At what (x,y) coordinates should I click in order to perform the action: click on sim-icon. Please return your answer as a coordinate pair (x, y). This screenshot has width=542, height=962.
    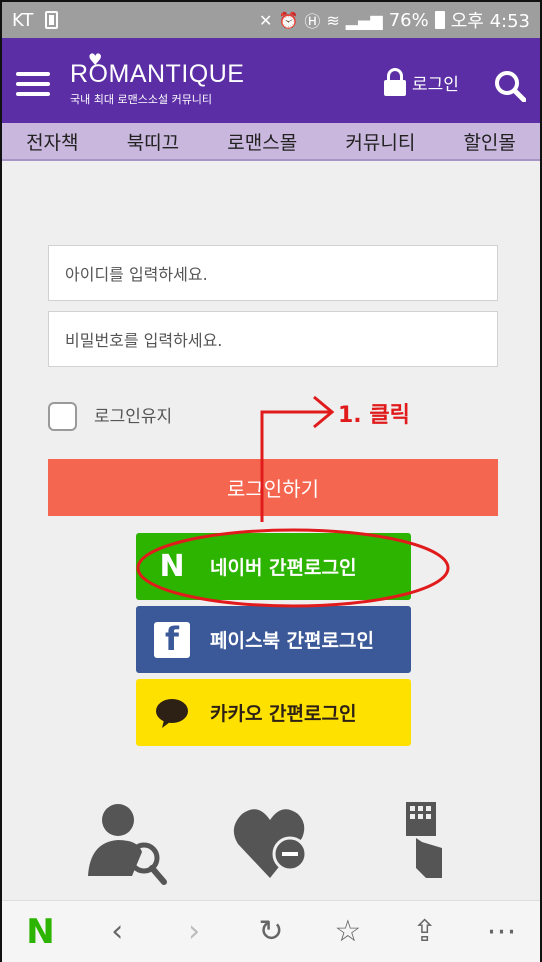
    Looking at the image, I should click on (52, 20).